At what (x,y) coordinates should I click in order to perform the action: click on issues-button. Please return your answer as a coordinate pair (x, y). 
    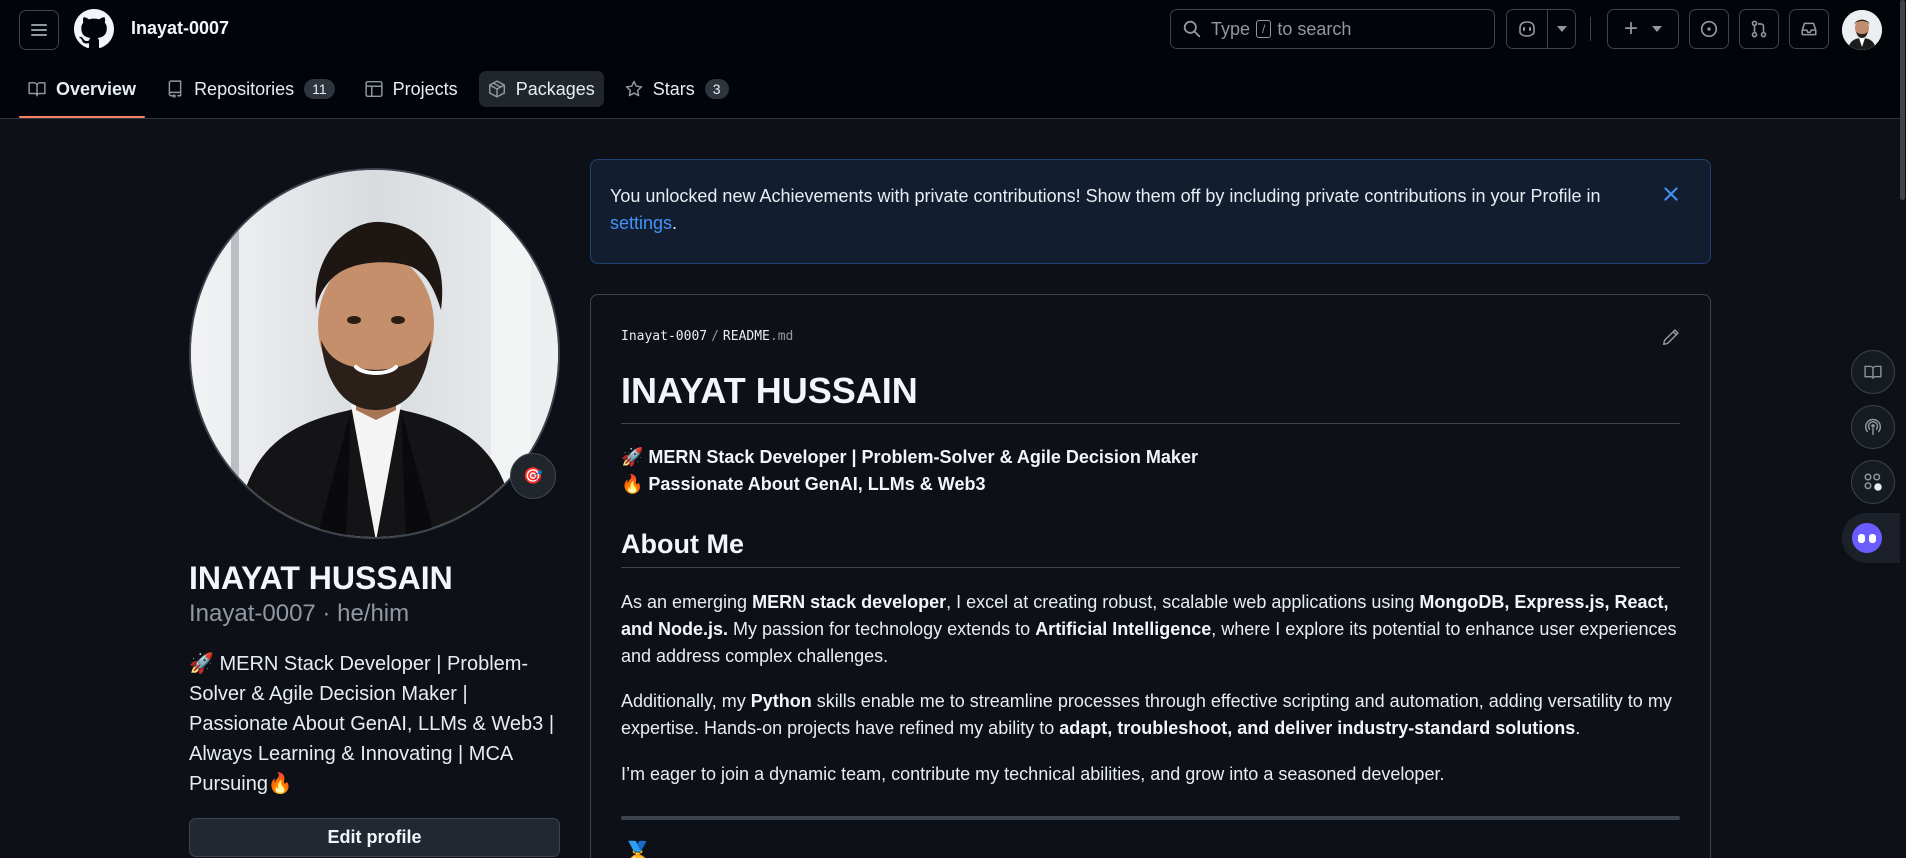
    Looking at the image, I should click on (1709, 29).